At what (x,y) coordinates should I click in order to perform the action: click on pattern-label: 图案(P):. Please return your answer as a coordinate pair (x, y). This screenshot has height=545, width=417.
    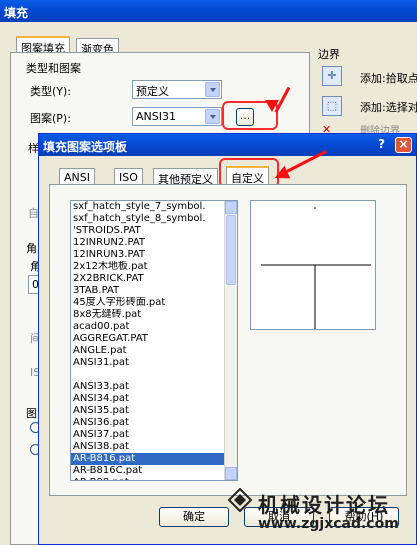
    Looking at the image, I should click on (50, 118).